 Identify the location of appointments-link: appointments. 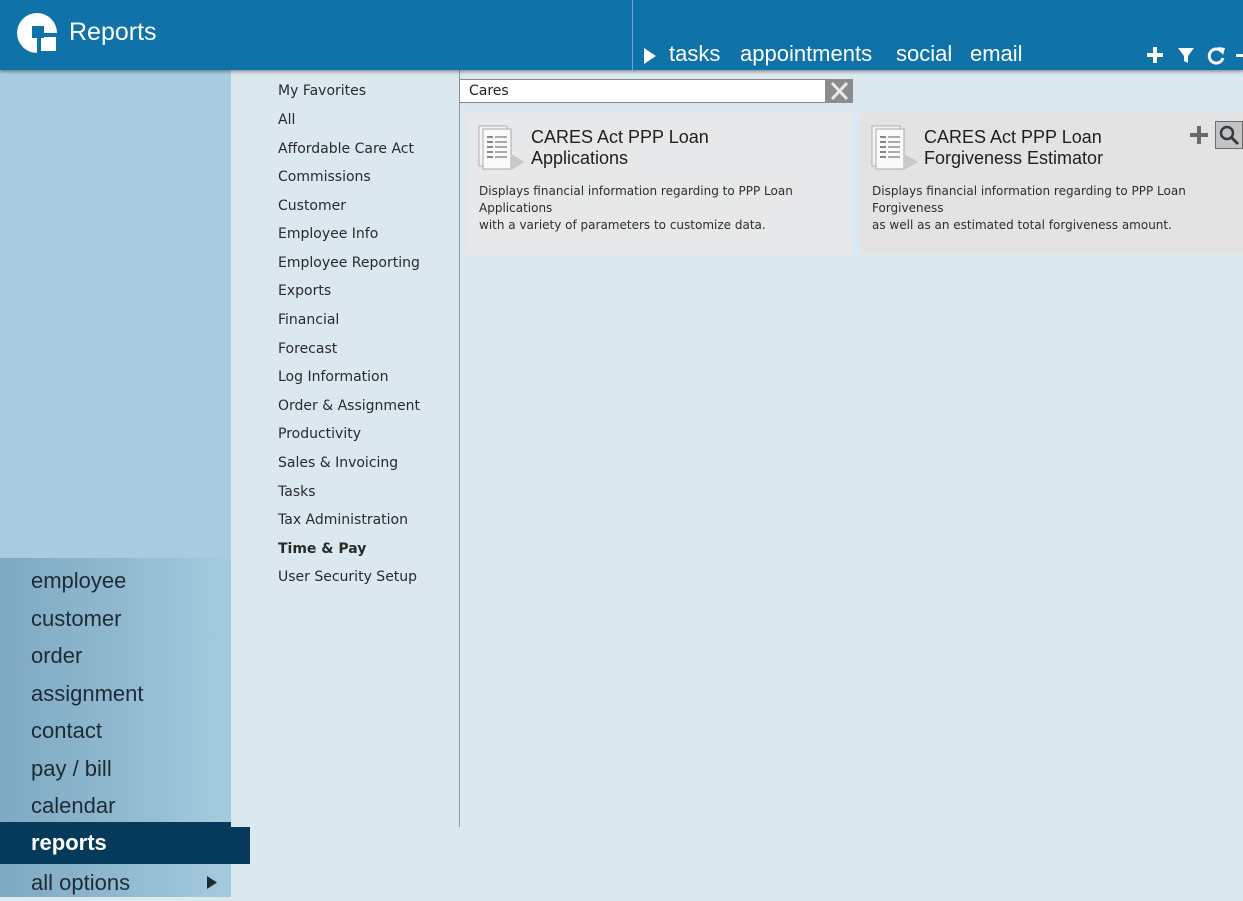
(806, 54).